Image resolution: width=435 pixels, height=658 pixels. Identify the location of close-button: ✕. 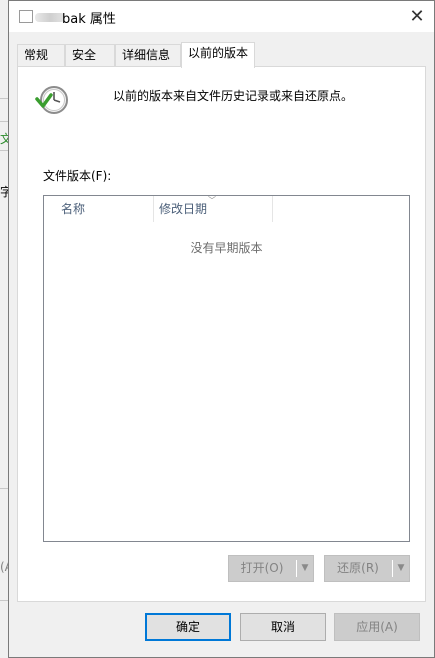
(417, 16).